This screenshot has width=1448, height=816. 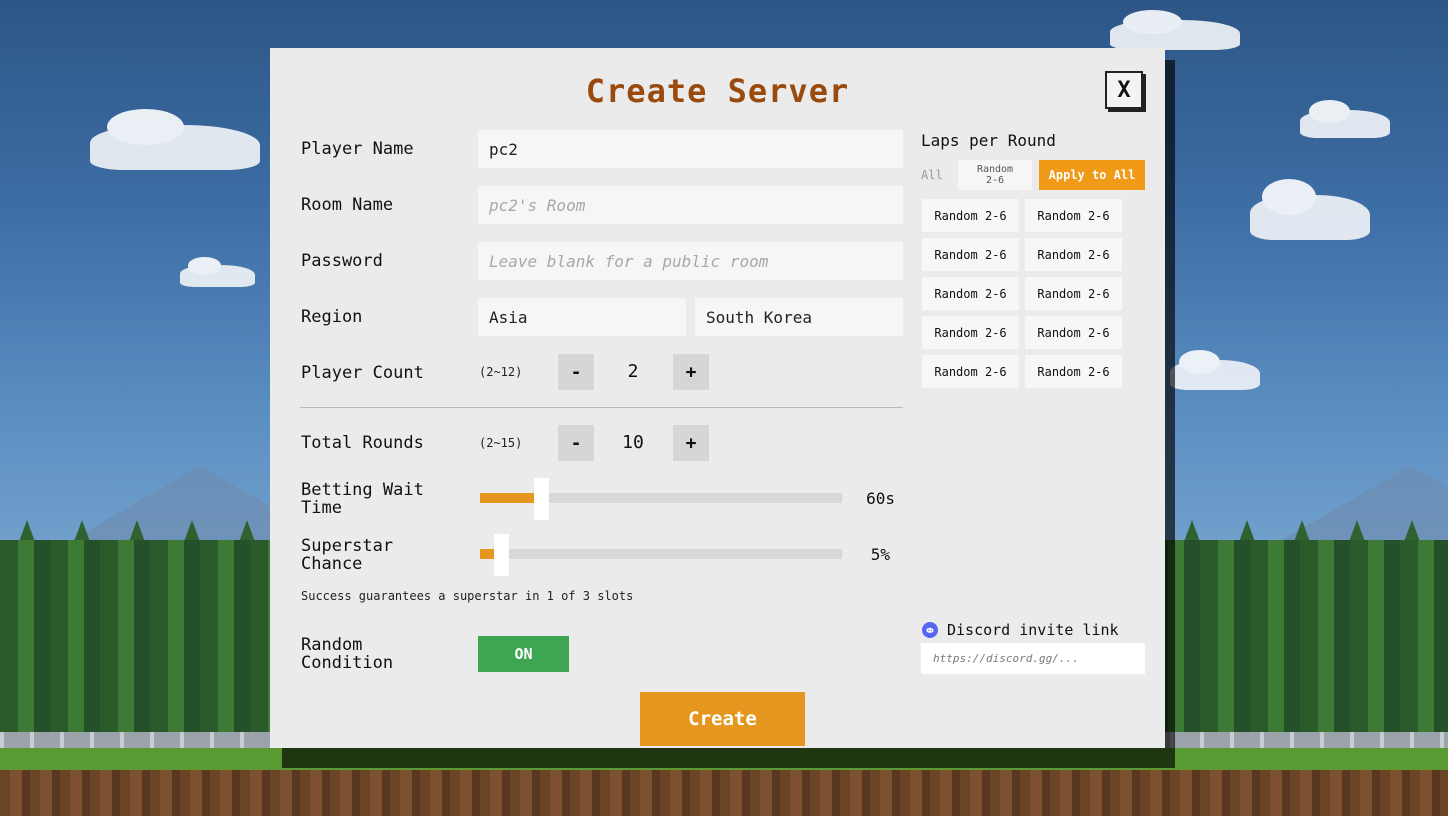 What do you see at coordinates (576, 443) in the screenshot?
I see `total-rounds-decrement-button: -` at bounding box center [576, 443].